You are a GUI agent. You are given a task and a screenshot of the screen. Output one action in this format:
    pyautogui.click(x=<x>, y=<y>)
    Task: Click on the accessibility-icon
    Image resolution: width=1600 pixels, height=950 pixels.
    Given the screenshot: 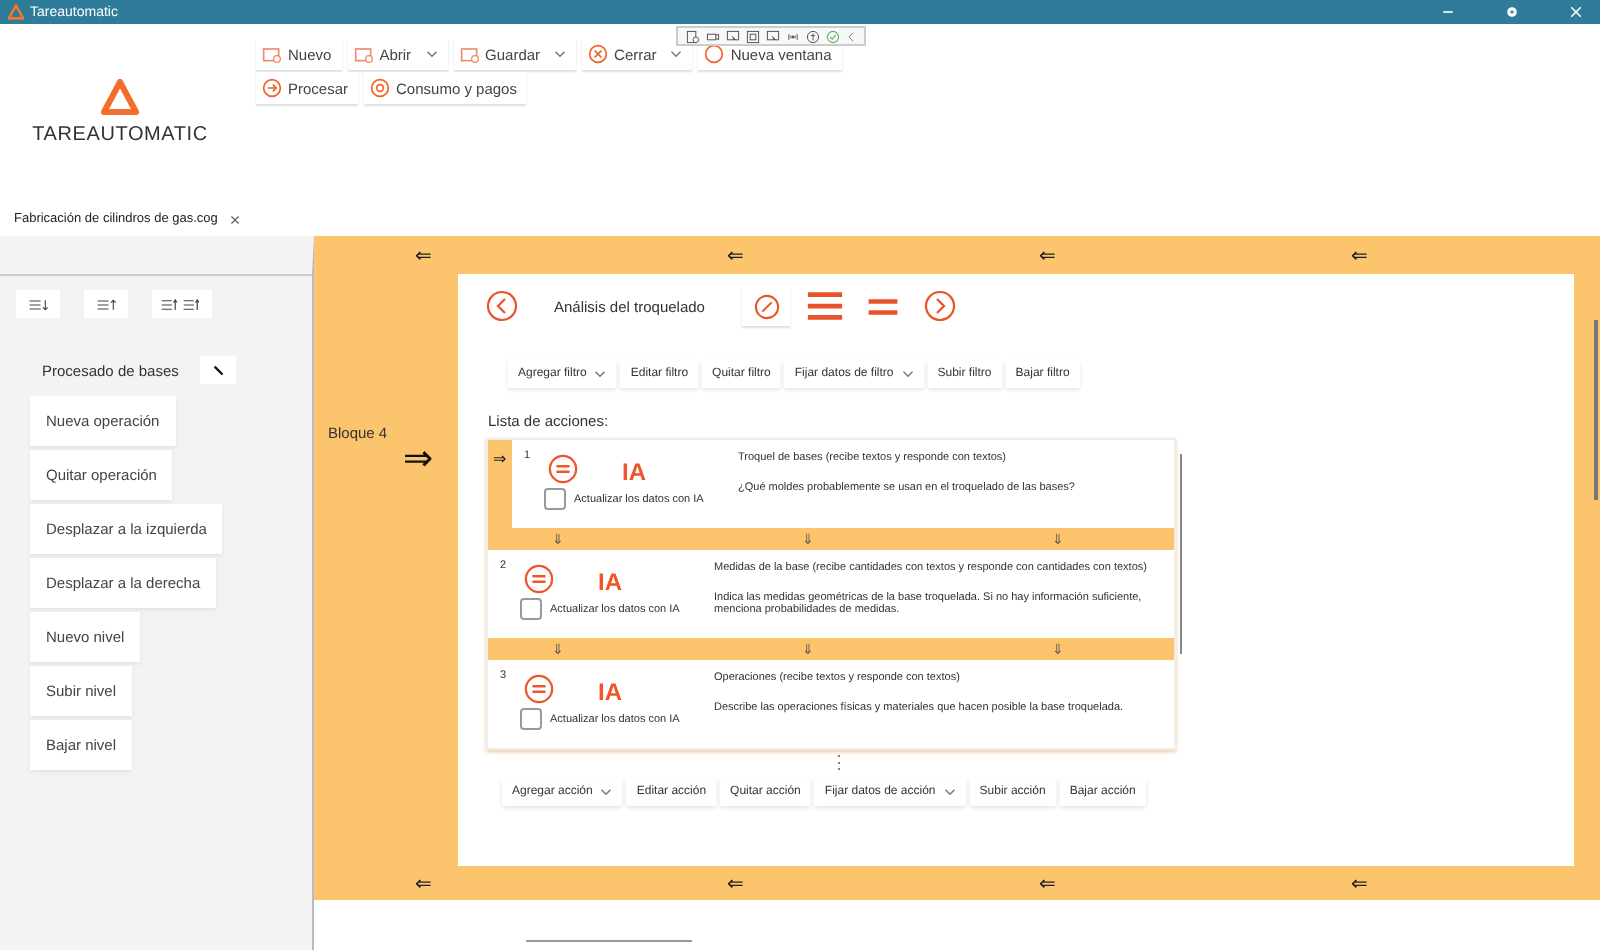 What is the action you would take?
    pyautogui.click(x=813, y=36)
    